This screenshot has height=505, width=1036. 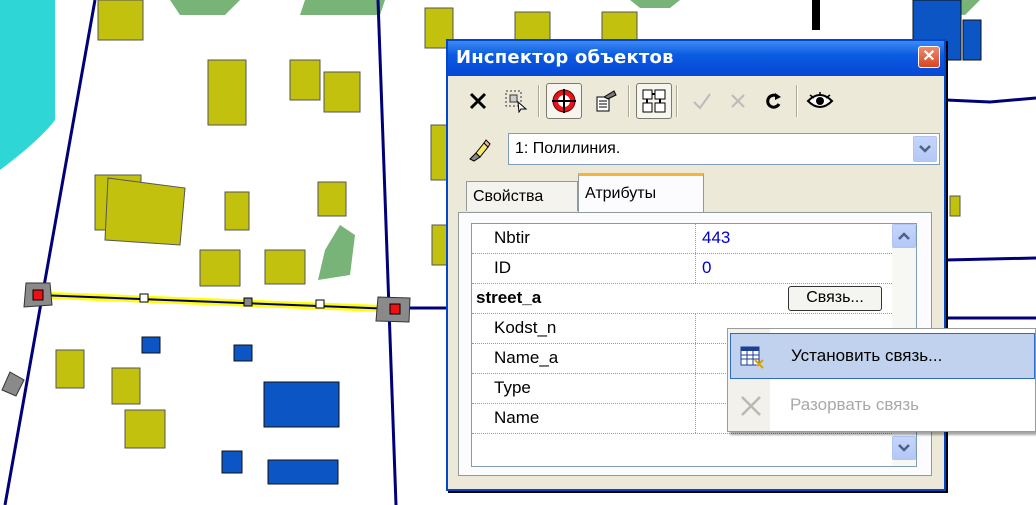 I want to click on properties-button, so click(x=606, y=101).